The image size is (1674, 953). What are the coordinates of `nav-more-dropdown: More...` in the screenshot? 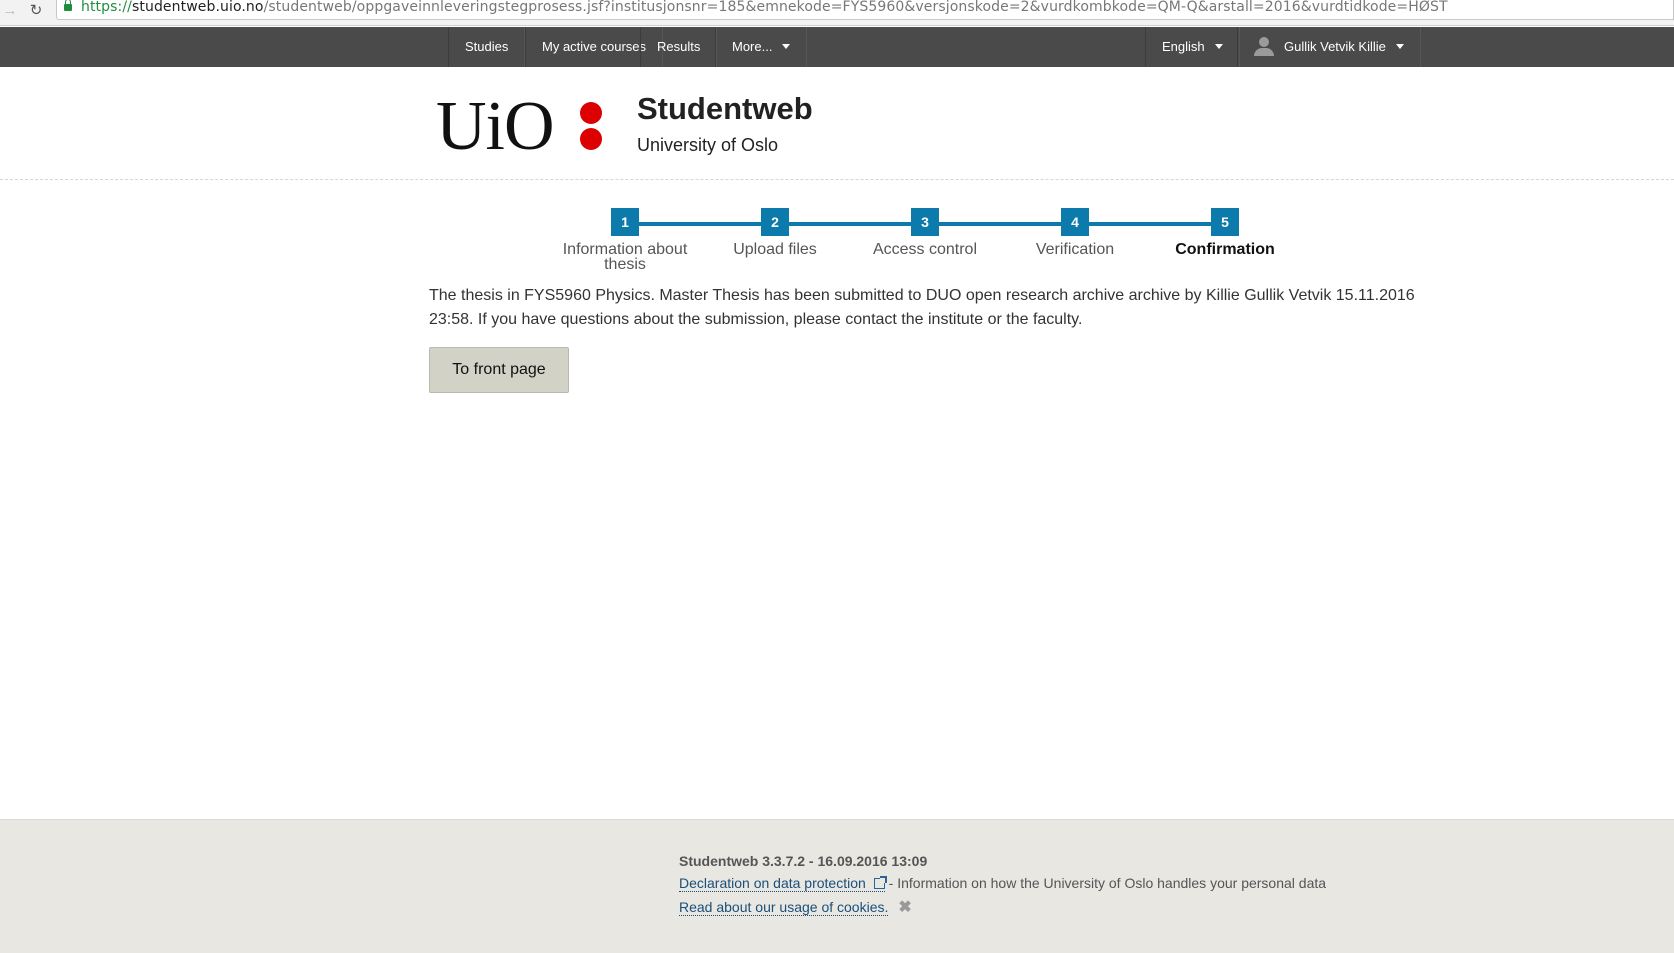 It's located at (761, 47).